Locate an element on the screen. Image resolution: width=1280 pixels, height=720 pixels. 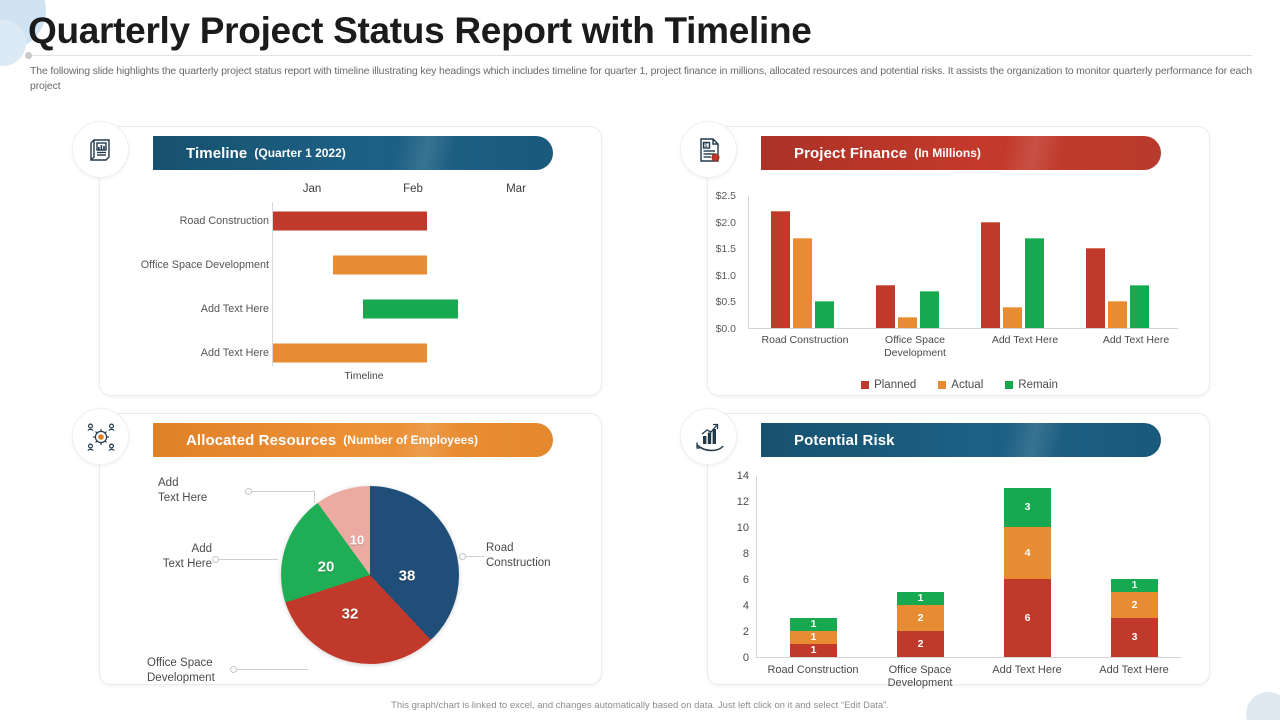
title-bullet-dot is located at coordinates (28, 55).